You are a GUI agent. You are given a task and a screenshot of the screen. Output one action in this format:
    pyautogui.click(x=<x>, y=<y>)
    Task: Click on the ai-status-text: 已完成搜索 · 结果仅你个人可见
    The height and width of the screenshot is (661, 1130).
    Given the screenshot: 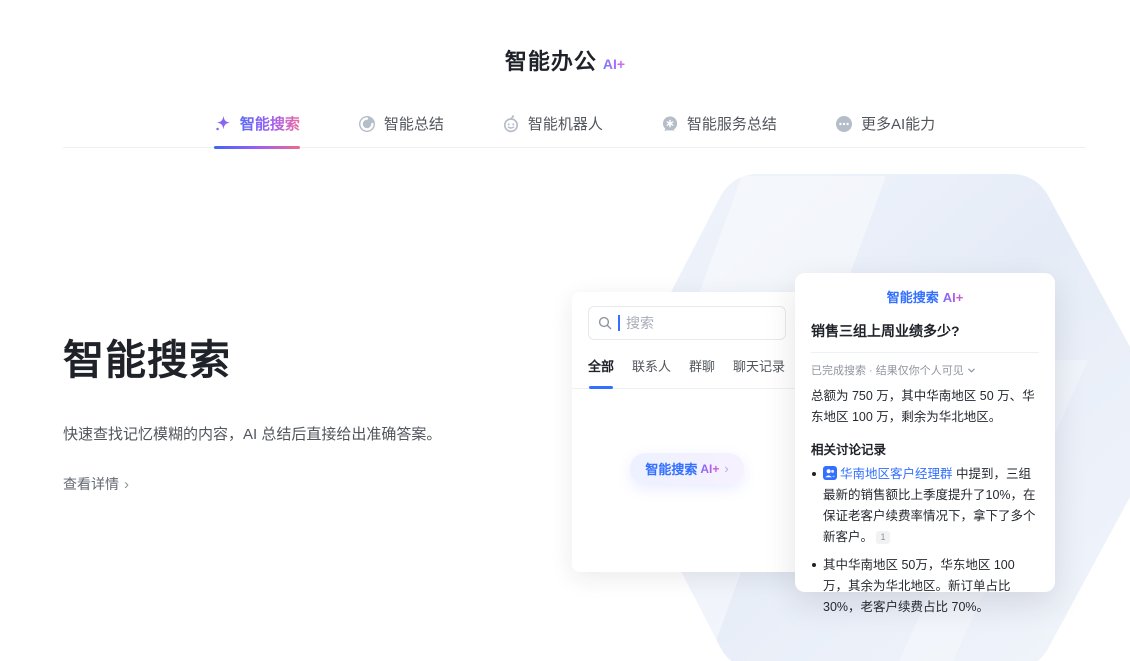 What is the action you would take?
    pyautogui.click(x=887, y=371)
    